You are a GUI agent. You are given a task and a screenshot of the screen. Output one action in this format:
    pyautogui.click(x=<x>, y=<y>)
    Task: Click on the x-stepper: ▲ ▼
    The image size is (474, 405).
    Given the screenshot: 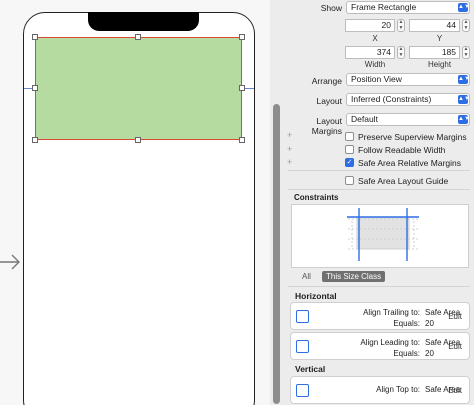 What is the action you would take?
    pyautogui.click(x=401, y=25)
    